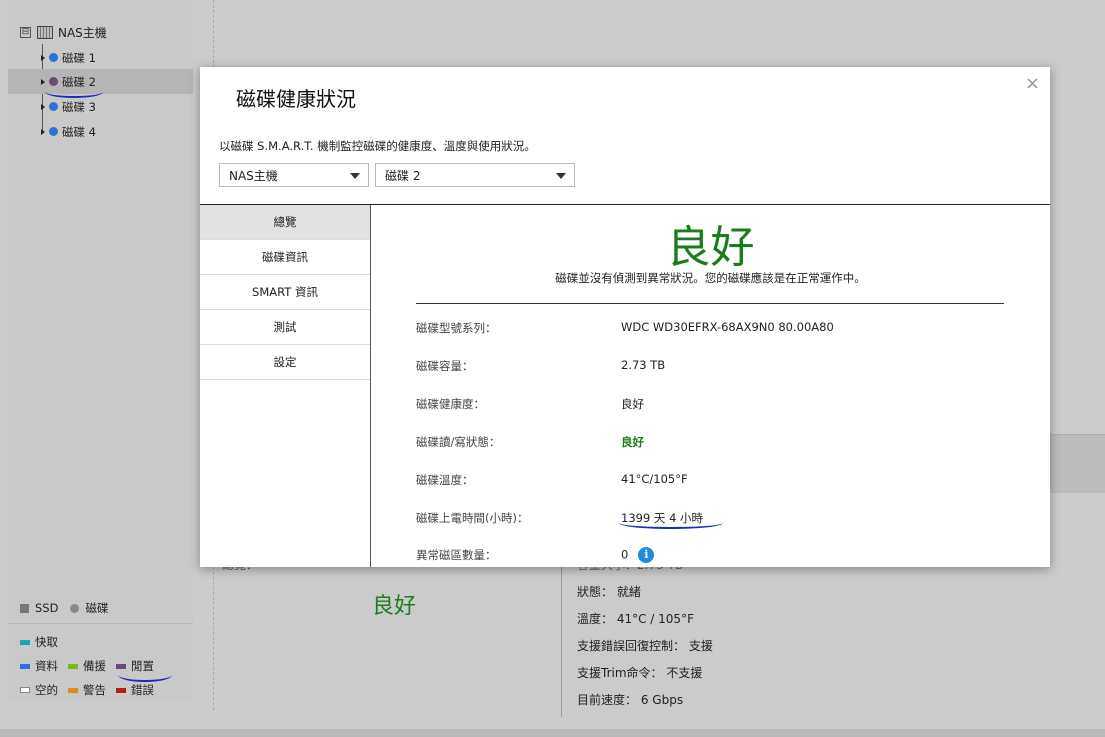  What do you see at coordinates (475, 175) in the screenshot?
I see `disk-select: 磁碟 2` at bounding box center [475, 175].